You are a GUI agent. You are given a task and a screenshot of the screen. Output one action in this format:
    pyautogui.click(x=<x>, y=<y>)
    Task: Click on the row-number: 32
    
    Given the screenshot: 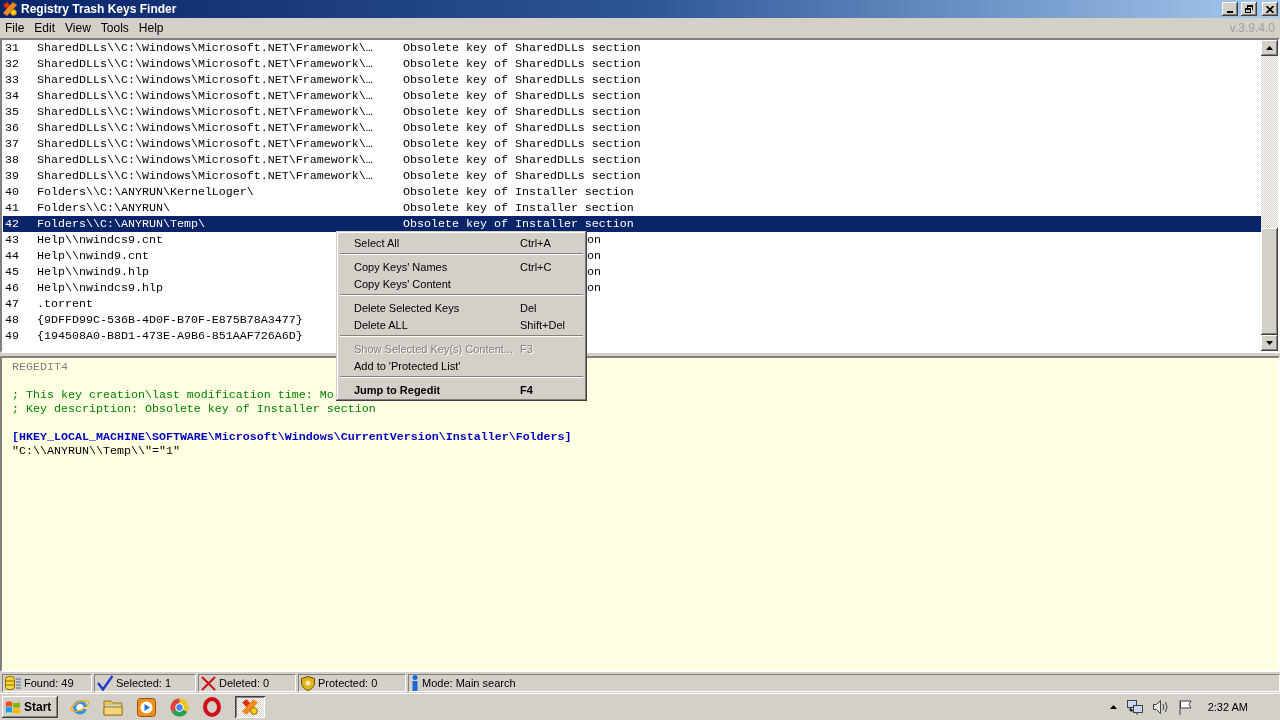 What is the action you would take?
    pyautogui.click(x=12, y=64)
    